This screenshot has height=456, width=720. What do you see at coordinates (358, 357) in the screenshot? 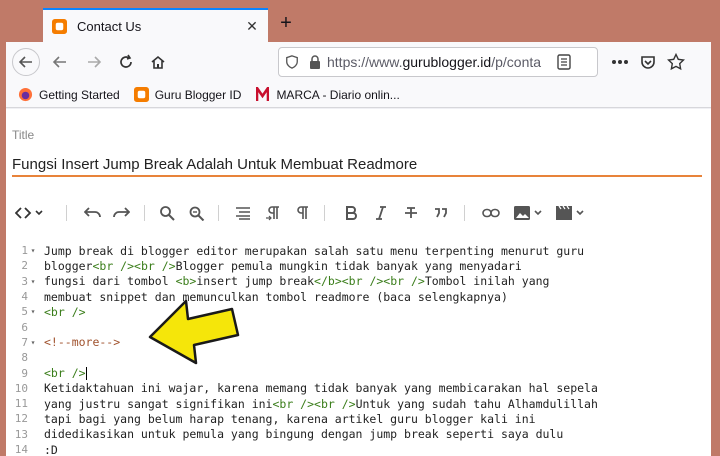
I see `code-line: 8` at bounding box center [358, 357].